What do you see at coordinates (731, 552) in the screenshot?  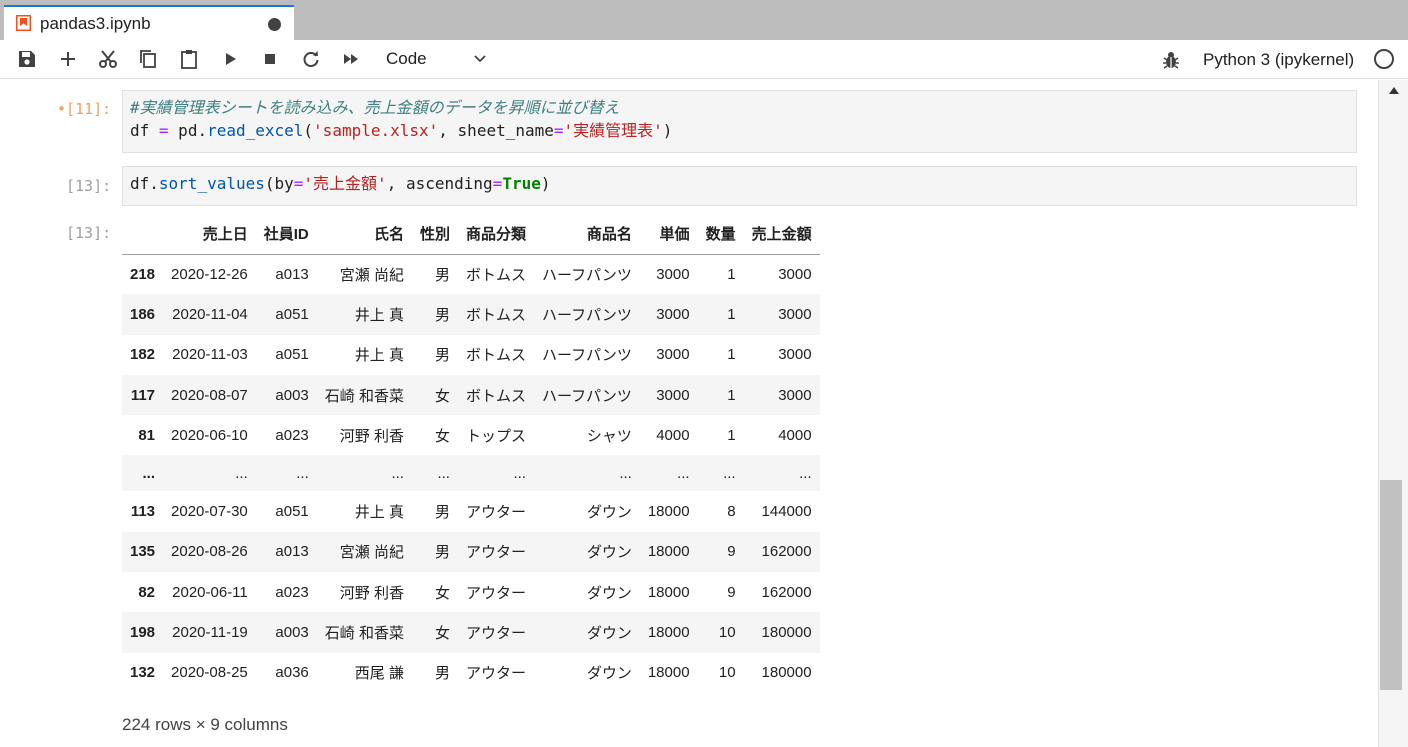 I see `table-cell: 9` at bounding box center [731, 552].